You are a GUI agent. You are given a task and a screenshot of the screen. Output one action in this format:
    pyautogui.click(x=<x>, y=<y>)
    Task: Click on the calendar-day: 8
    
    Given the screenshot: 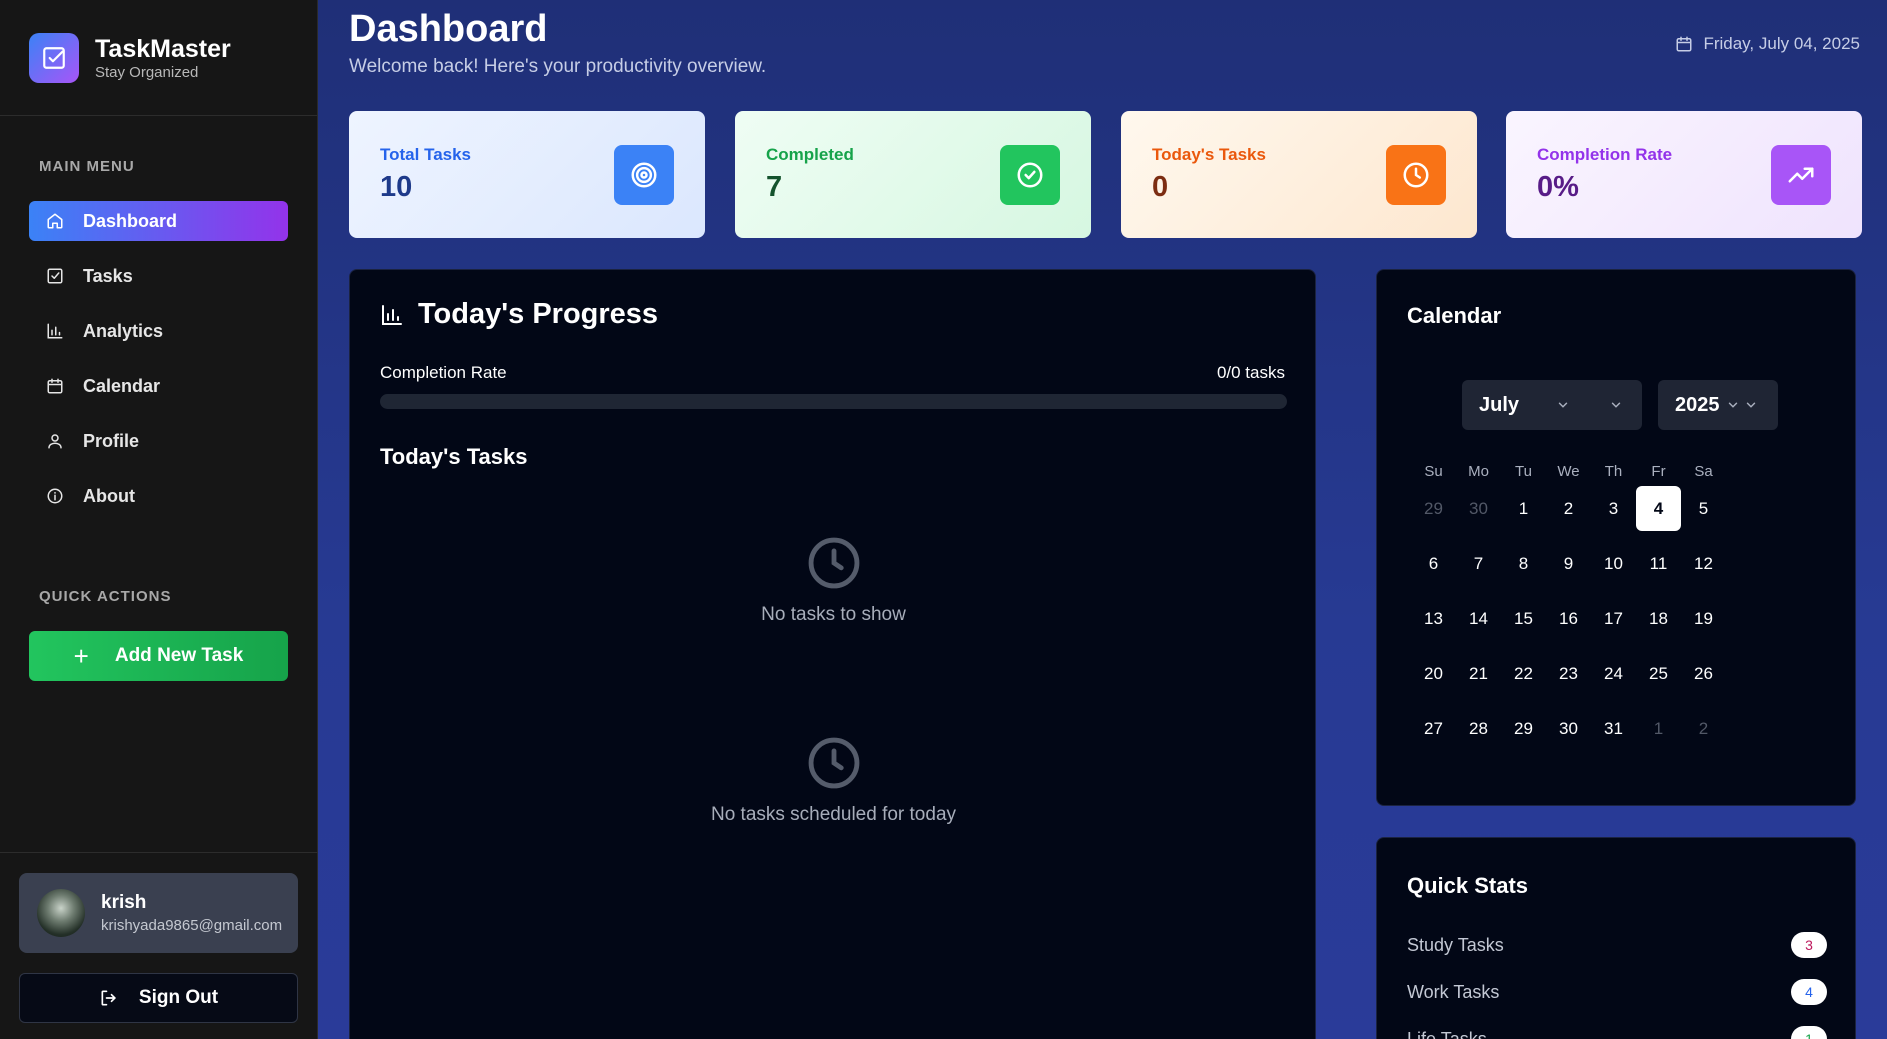 What is the action you would take?
    pyautogui.click(x=1523, y=563)
    